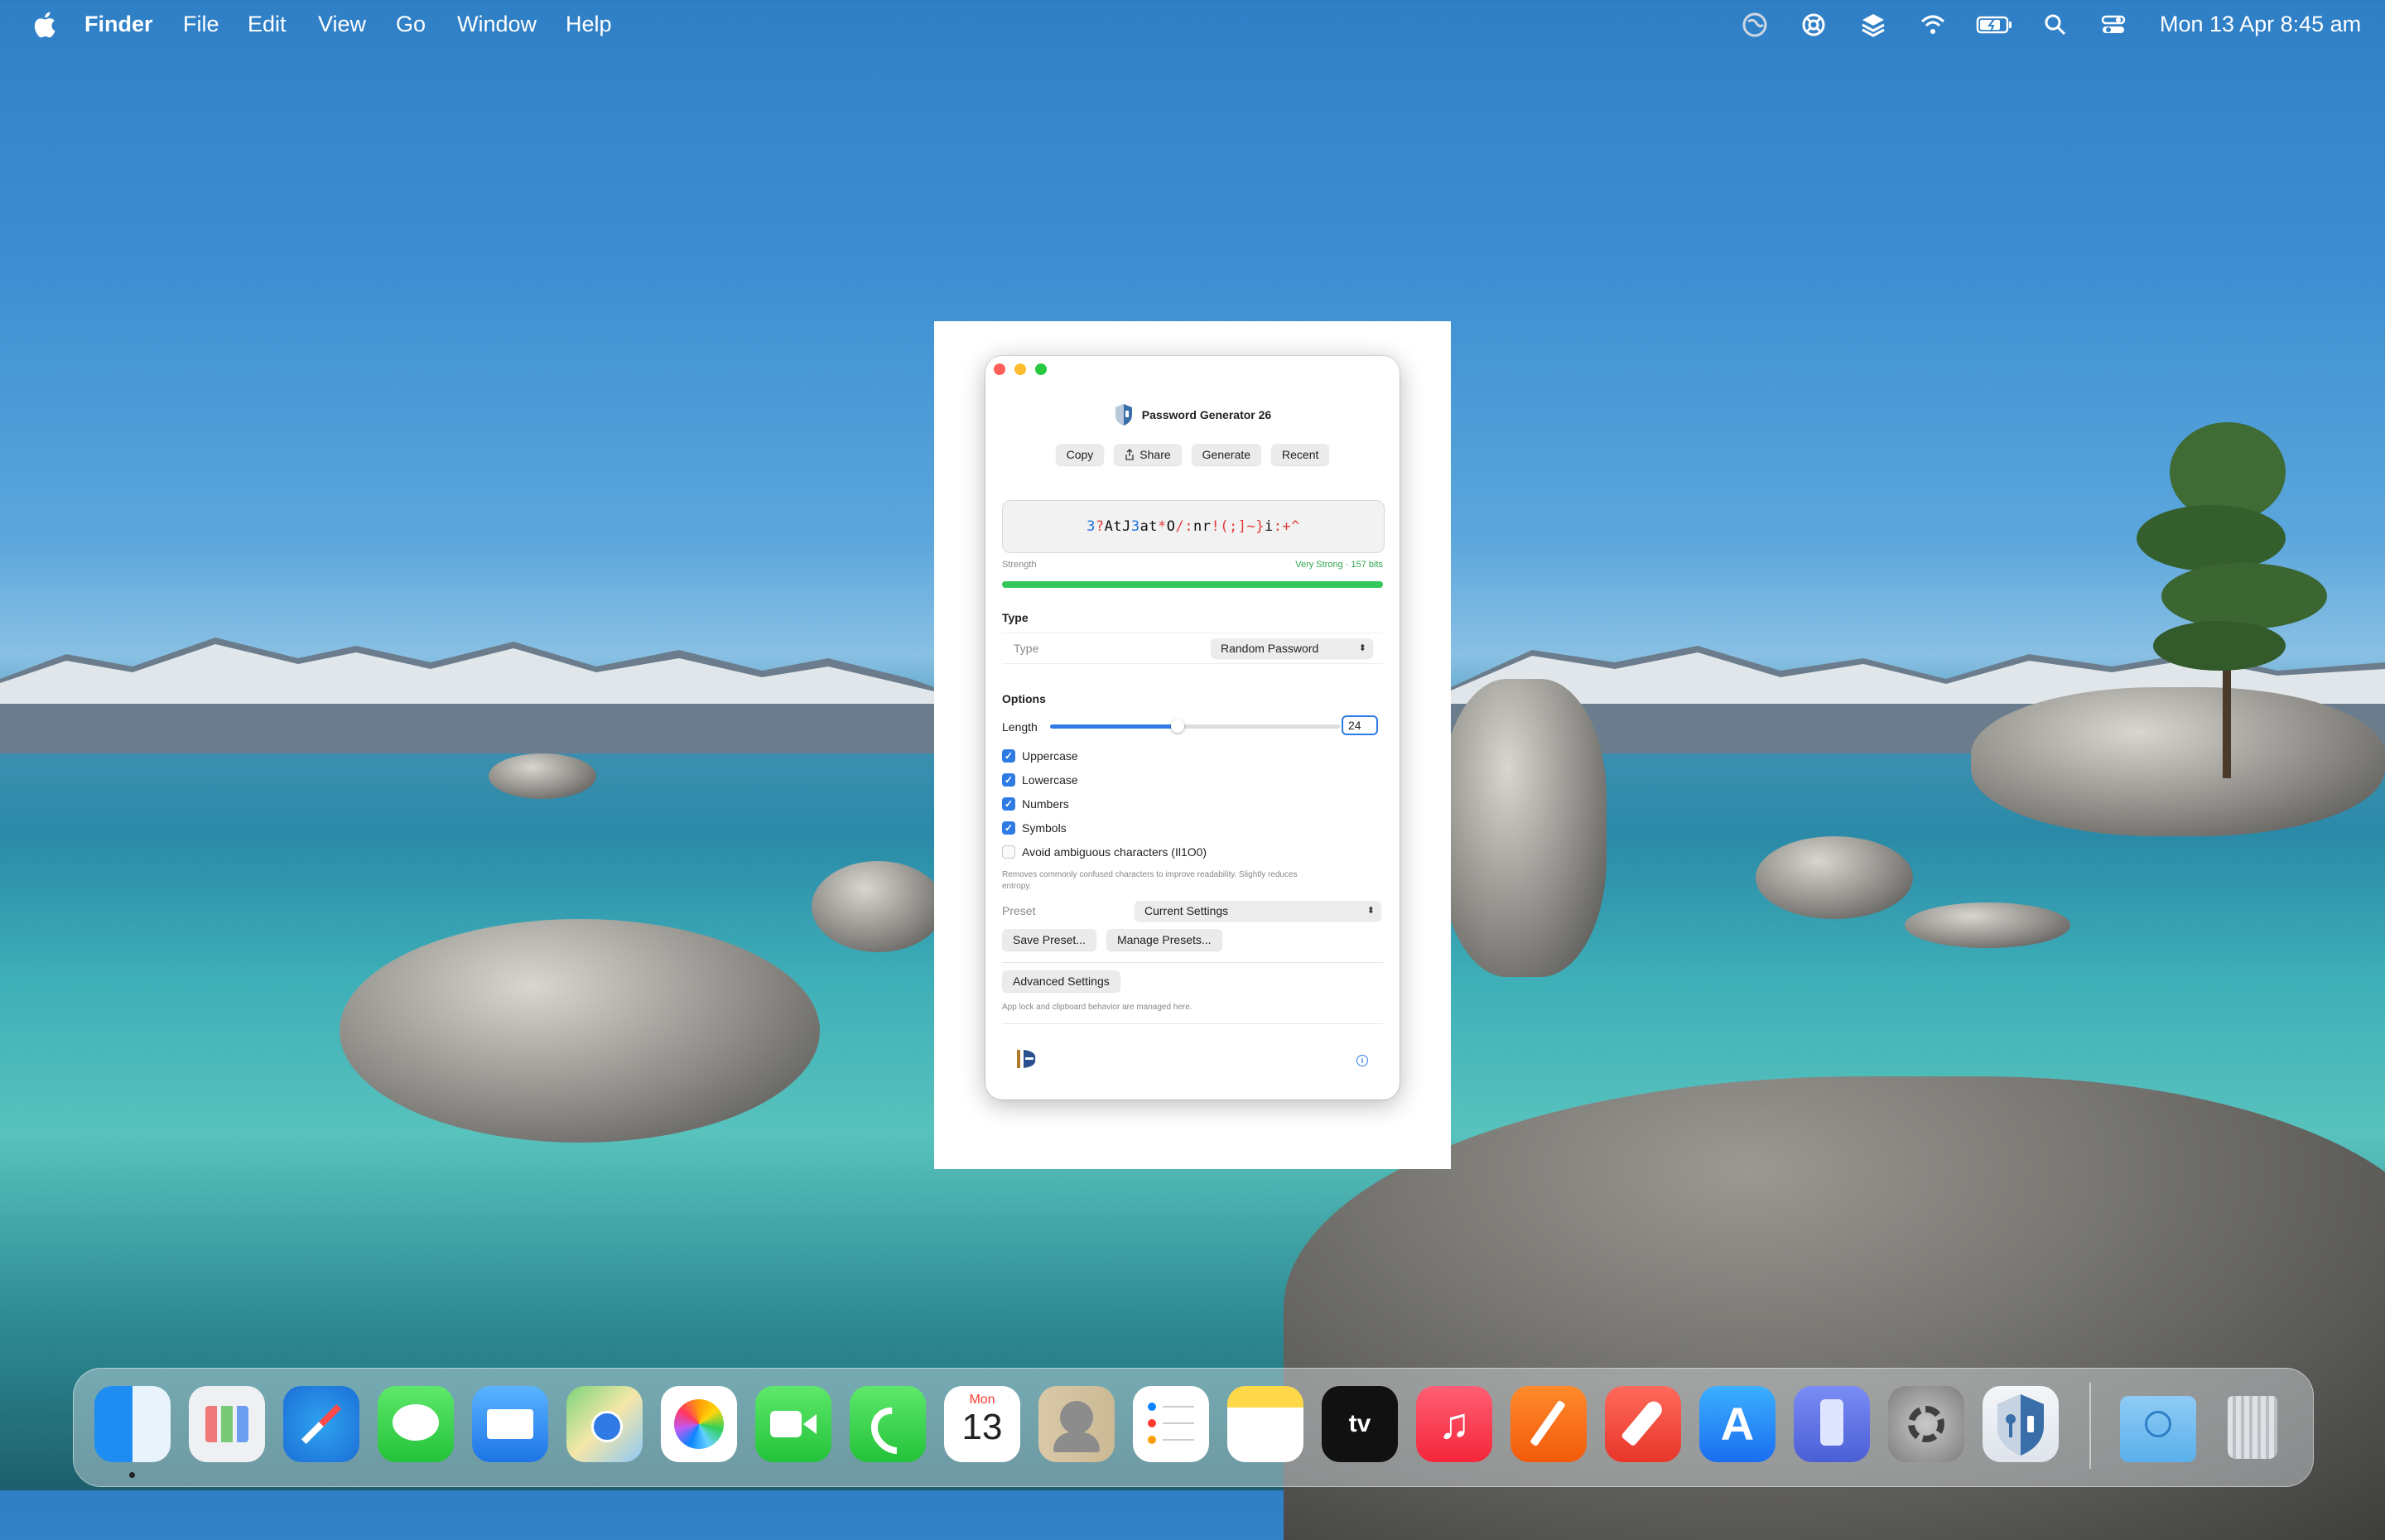 This screenshot has width=2385, height=1540. Describe the element at coordinates (1171, 1424) in the screenshot. I see `dock-reminders-icon` at that location.